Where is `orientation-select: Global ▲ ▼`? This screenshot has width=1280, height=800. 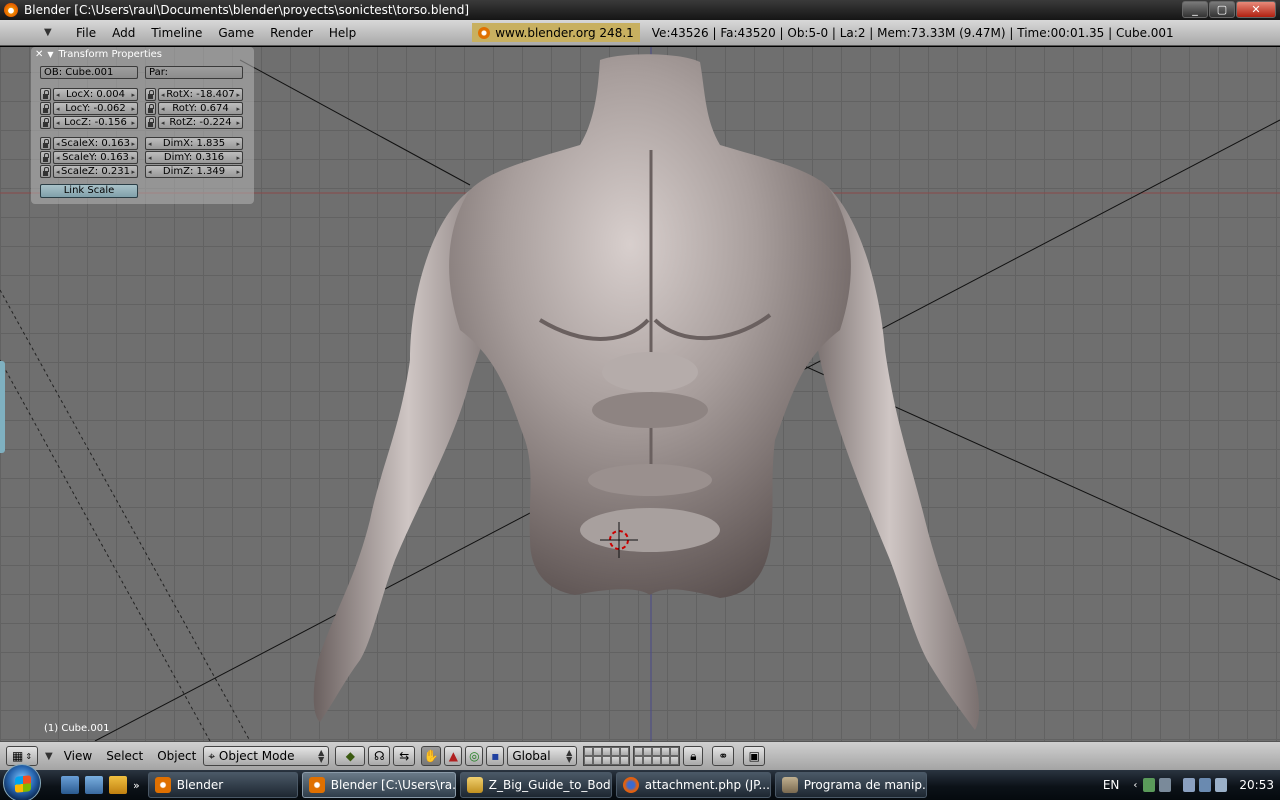 orientation-select: Global ▲ ▼ is located at coordinates (542, 756).